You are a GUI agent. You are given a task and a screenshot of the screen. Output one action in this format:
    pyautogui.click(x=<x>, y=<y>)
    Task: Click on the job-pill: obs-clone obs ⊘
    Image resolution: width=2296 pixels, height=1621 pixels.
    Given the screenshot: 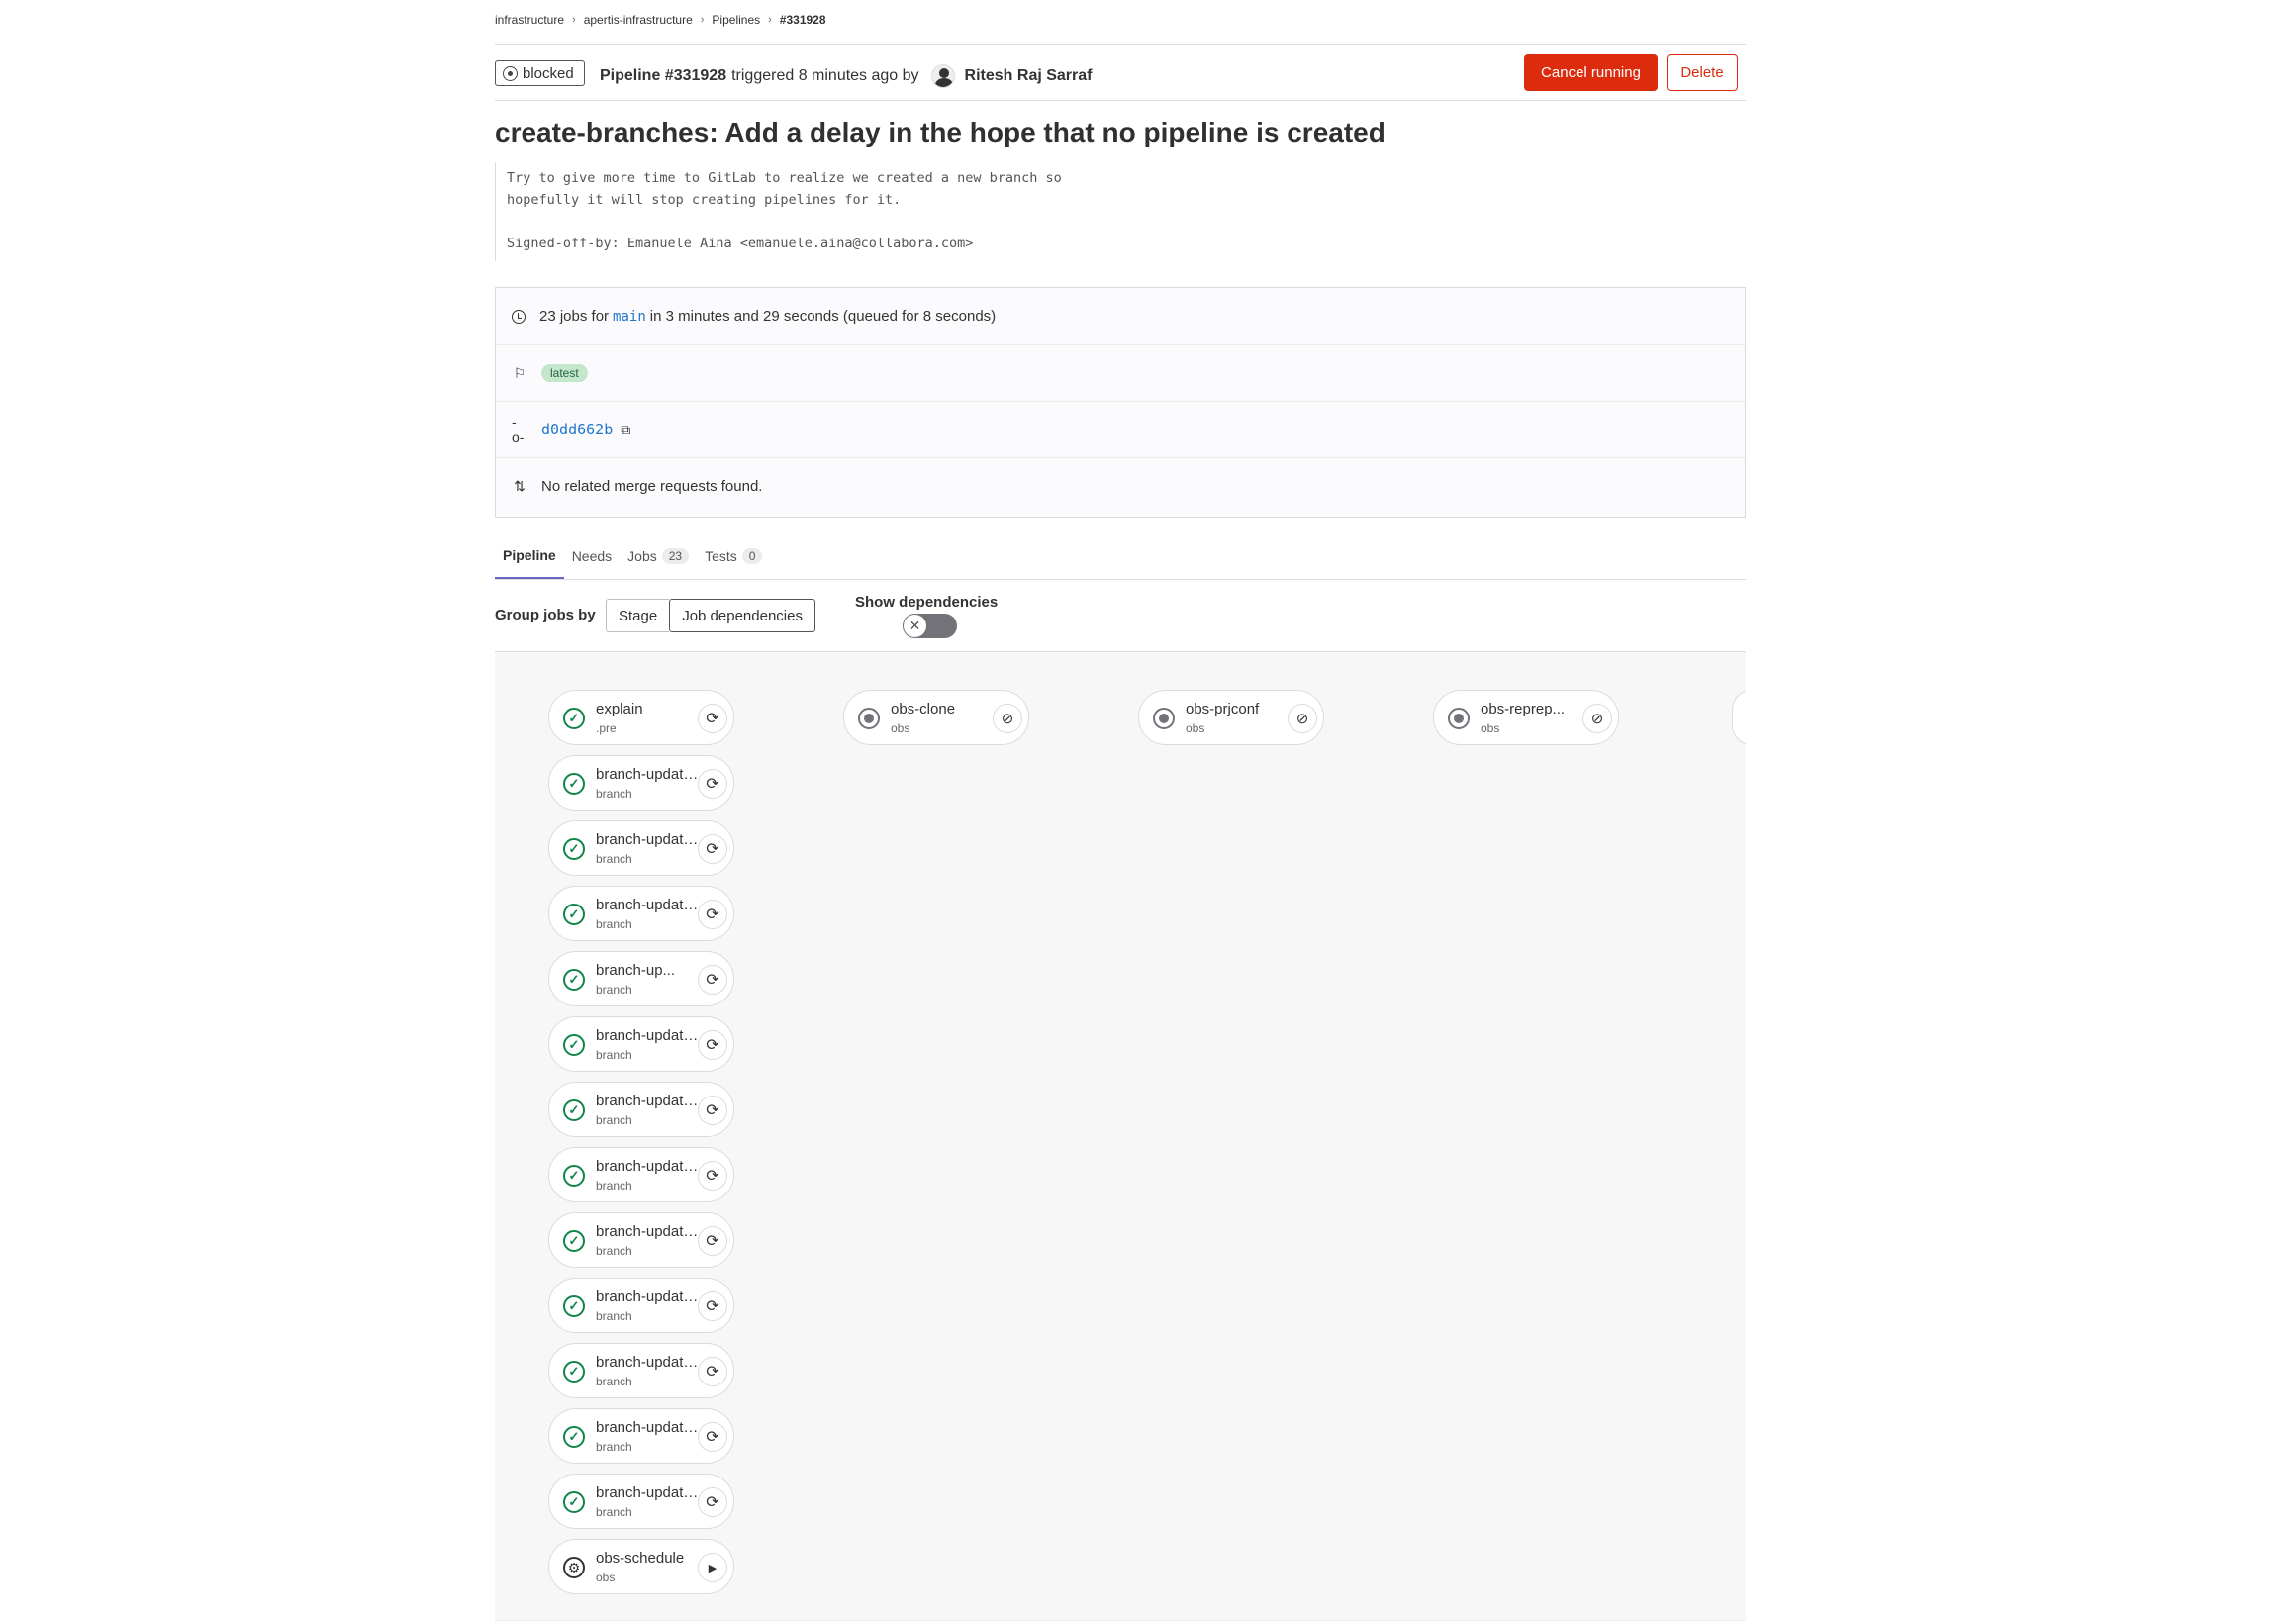 What is the action you would take?
    pyautogui.click(x=936, y=717)
    